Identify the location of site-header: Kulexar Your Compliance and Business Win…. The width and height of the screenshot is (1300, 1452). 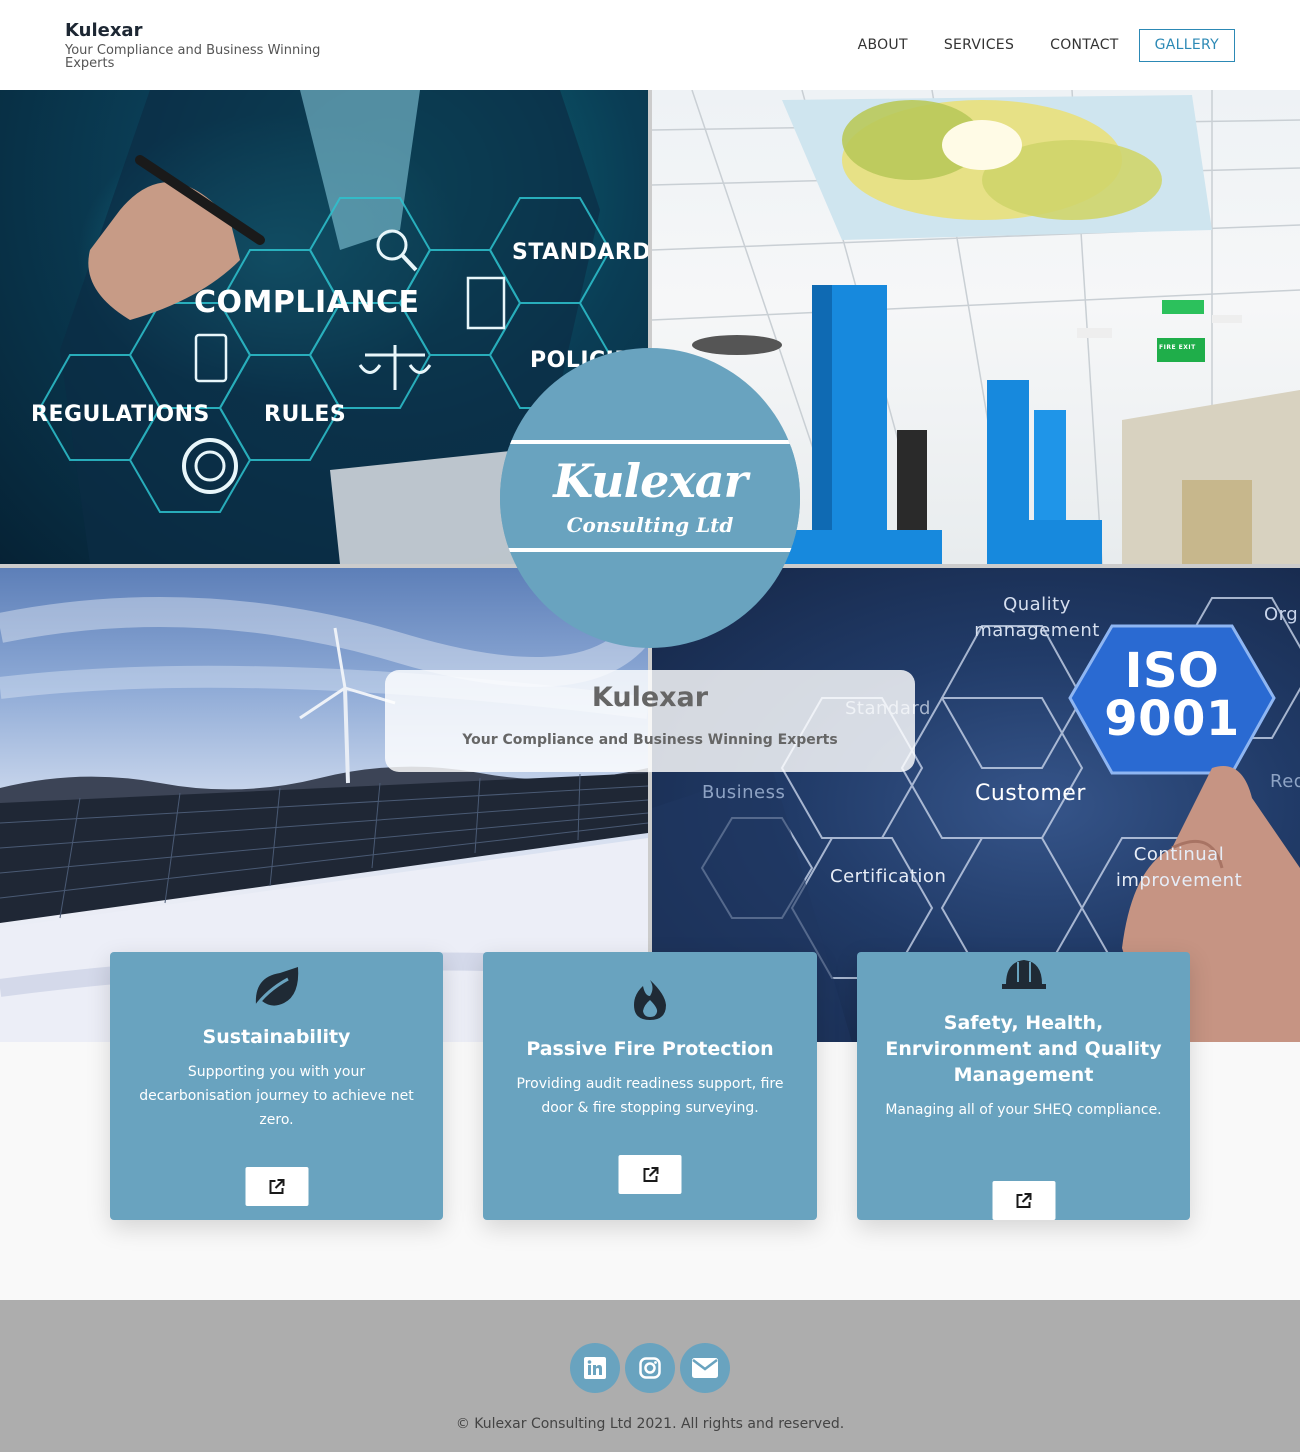
(650, 45).